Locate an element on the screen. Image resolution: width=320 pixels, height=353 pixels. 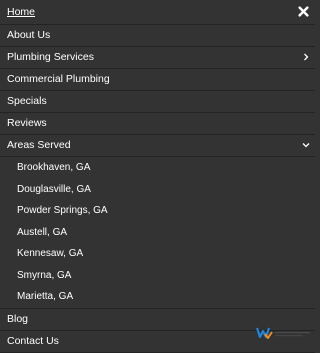
menu-item-plumbing-services-label: Plumbing Services is located at coordinates (50, 57).